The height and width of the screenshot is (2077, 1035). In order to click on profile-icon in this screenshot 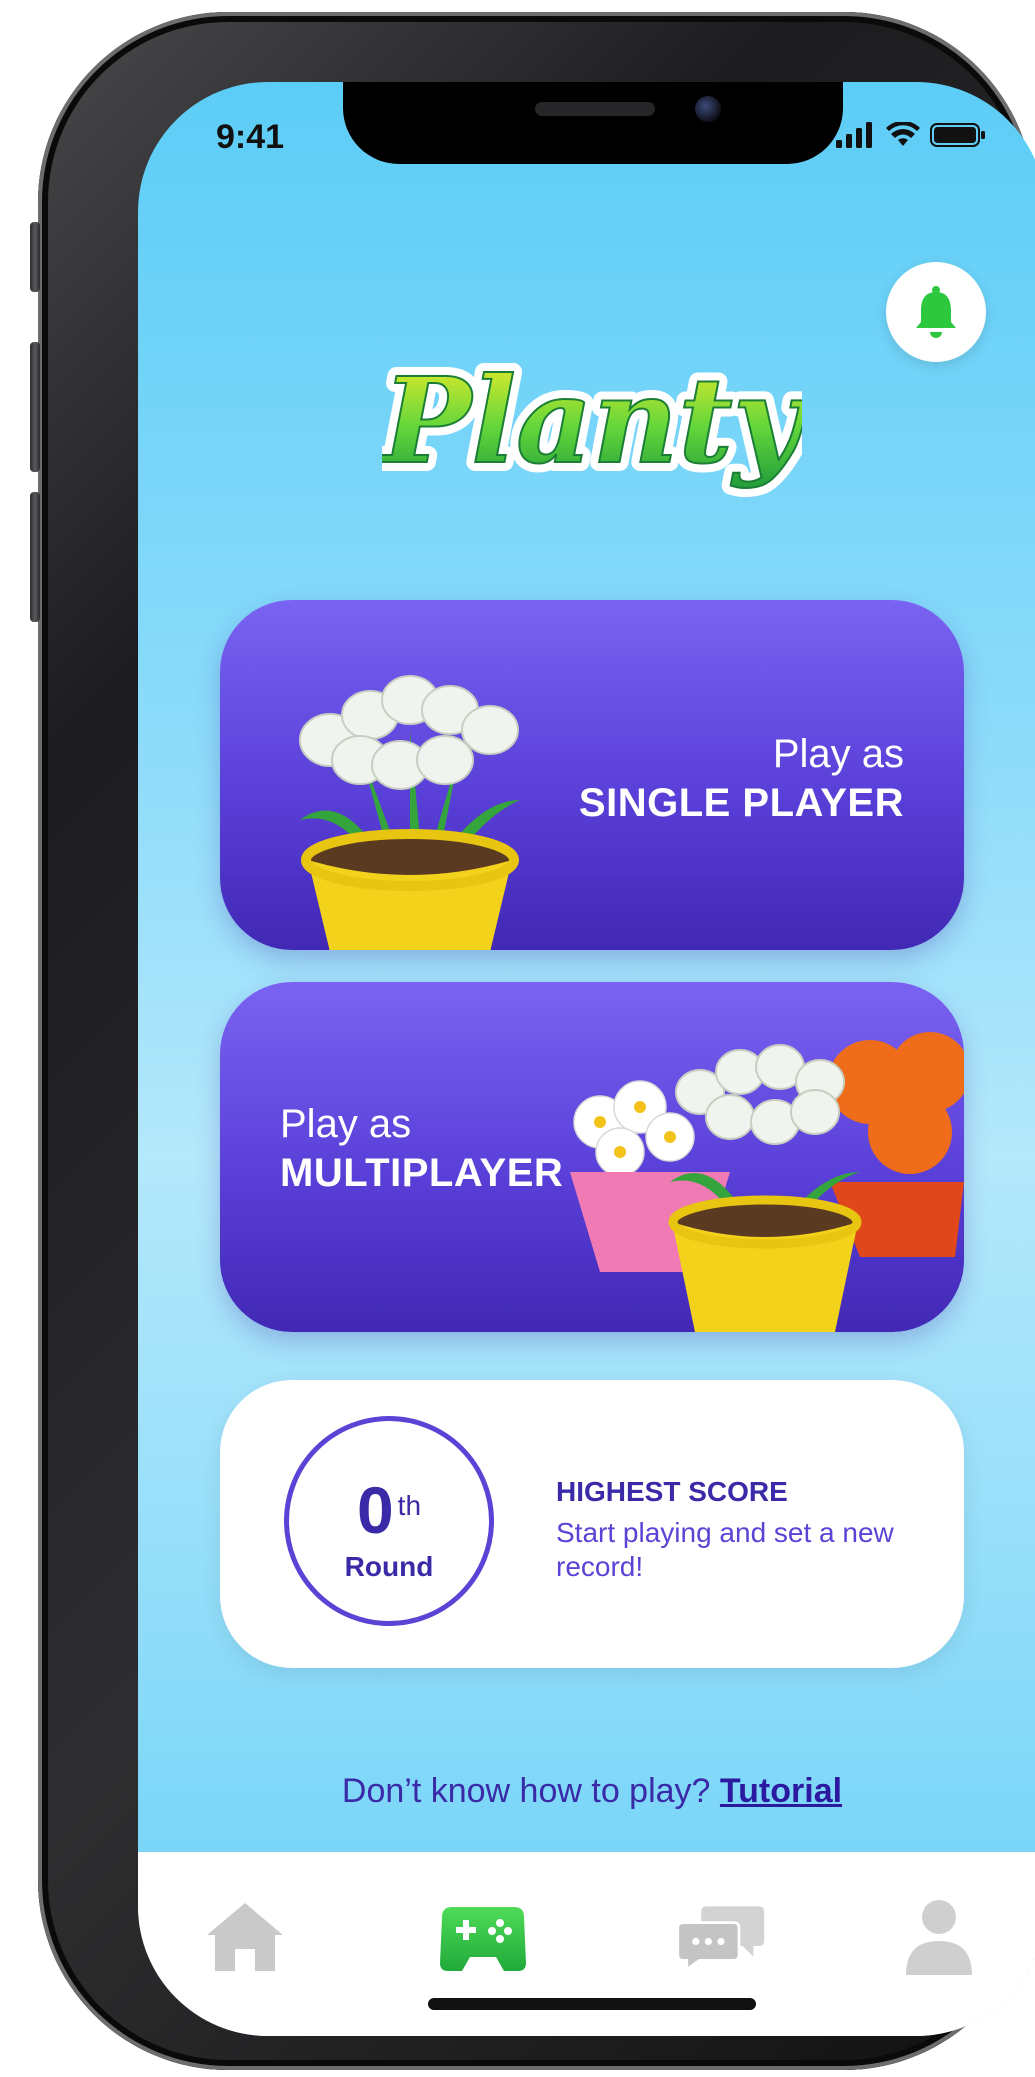, I will do `click(939, 1937)`.